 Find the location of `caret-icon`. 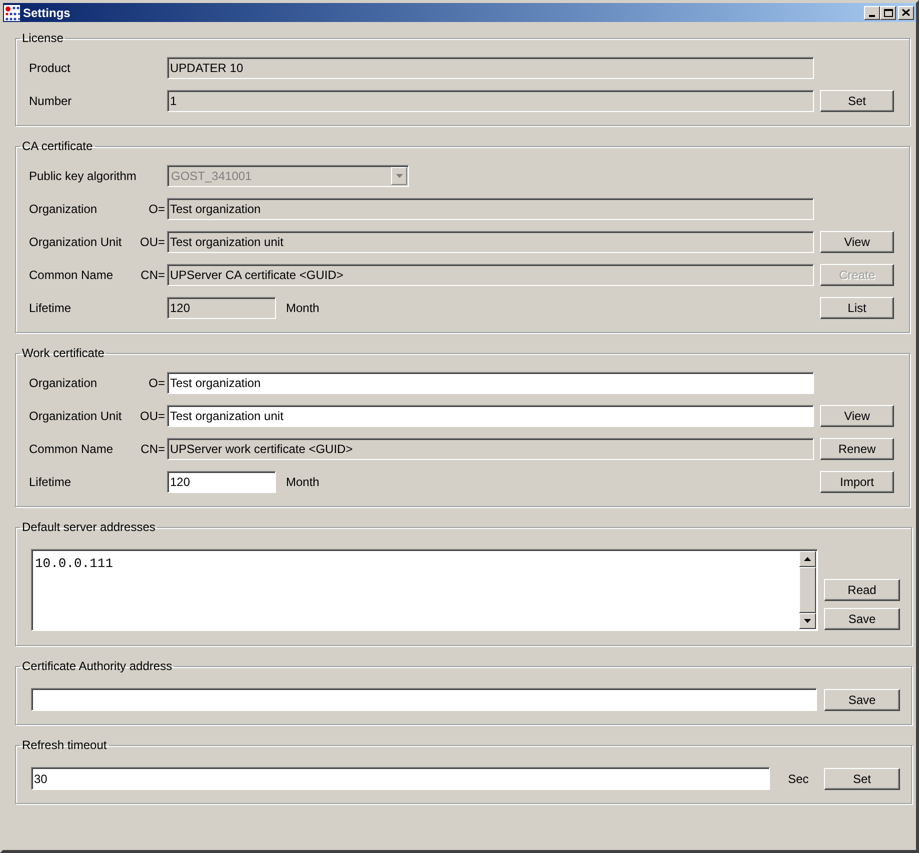

caret-icon is located at coordinates (399, 176).